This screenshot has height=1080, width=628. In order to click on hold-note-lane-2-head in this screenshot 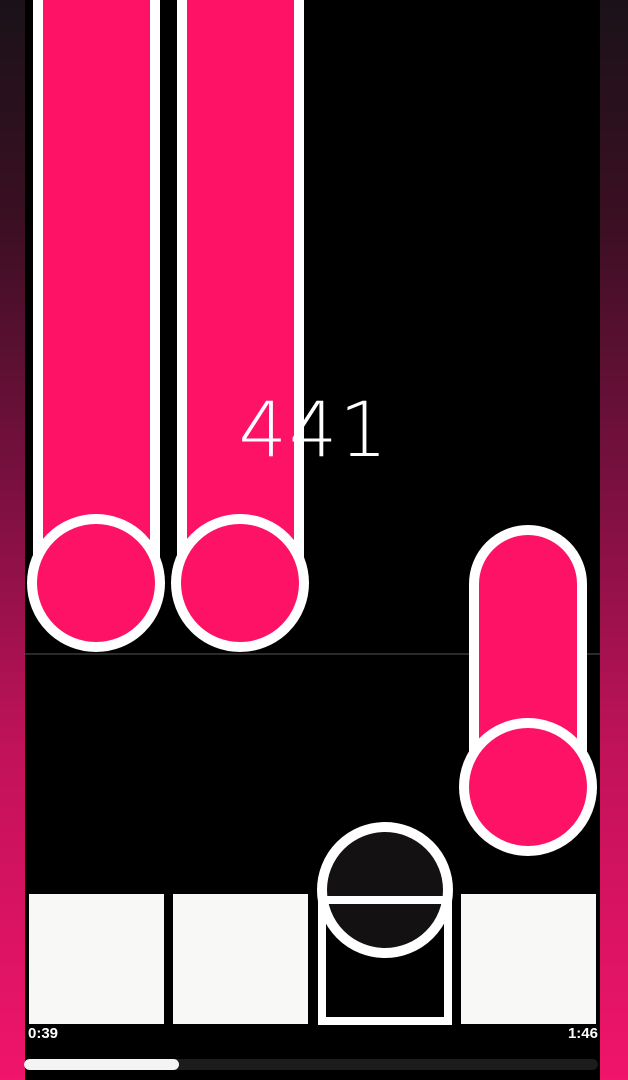, I will do `click(240, 583)`.